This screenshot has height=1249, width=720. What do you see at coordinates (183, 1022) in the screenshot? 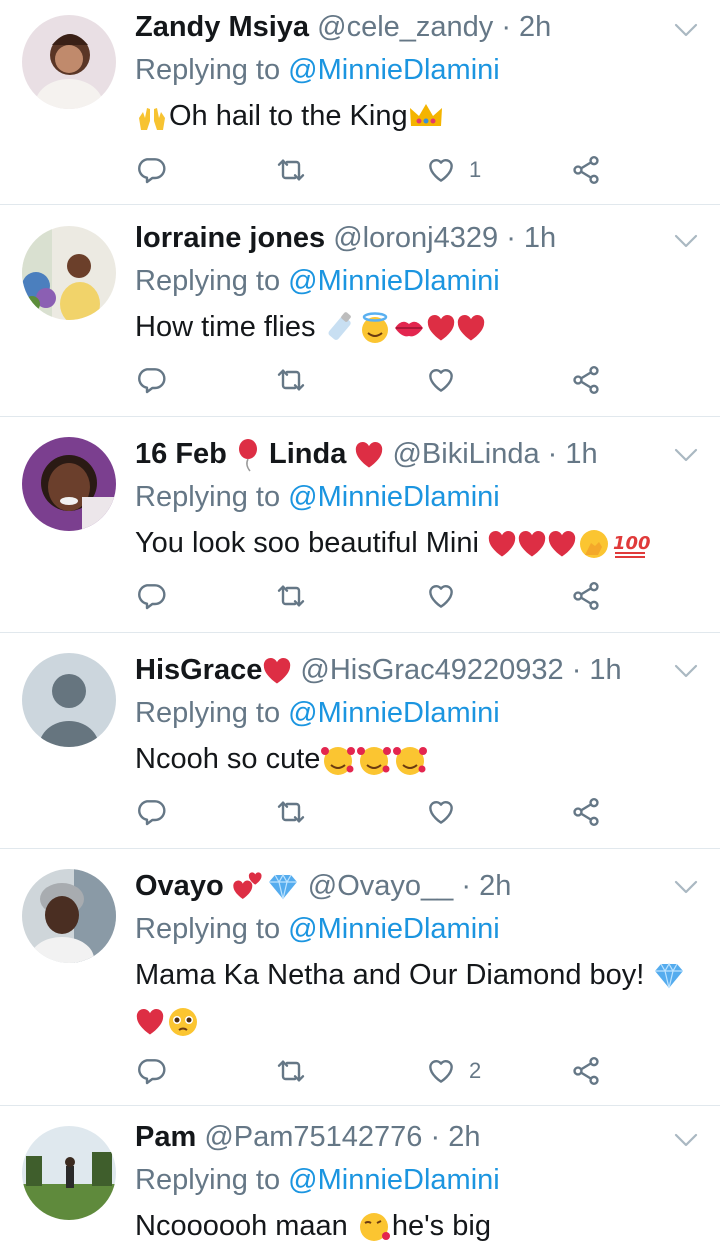
I see `pleading-face-emoji-icon` at bounding box center [183, 1022].